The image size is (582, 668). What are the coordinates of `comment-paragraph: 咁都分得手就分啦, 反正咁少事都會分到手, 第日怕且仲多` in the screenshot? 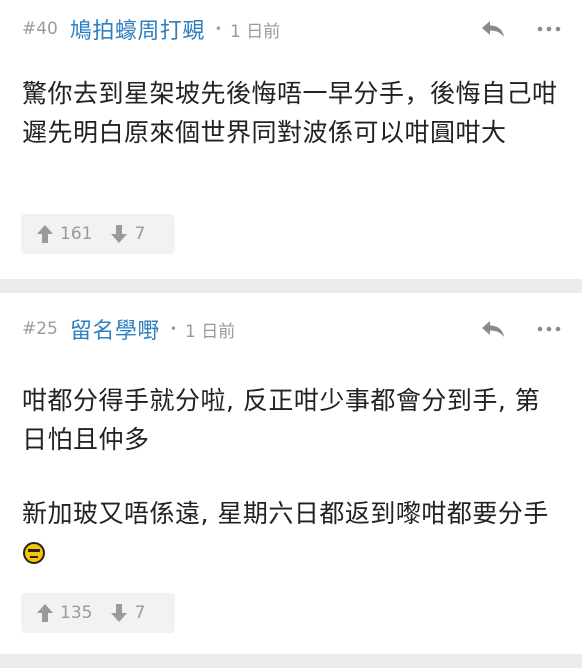 It's located at (281, 420).